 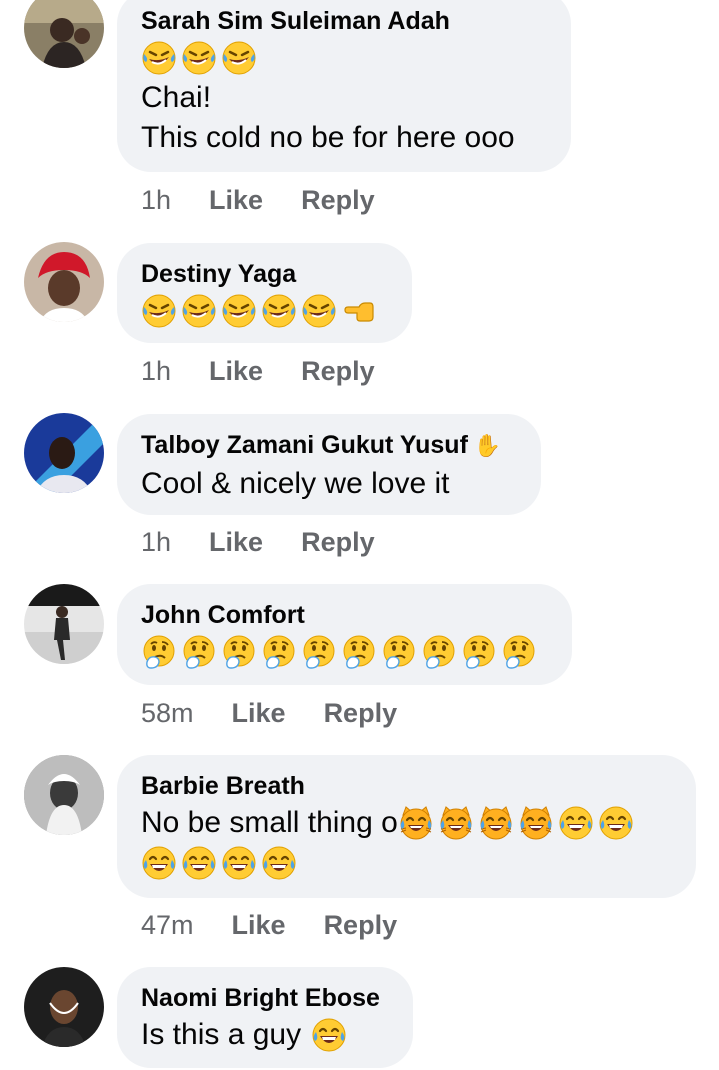 I want to click on comment-actions: 58m Like Reply, so click(x=269, y=713).